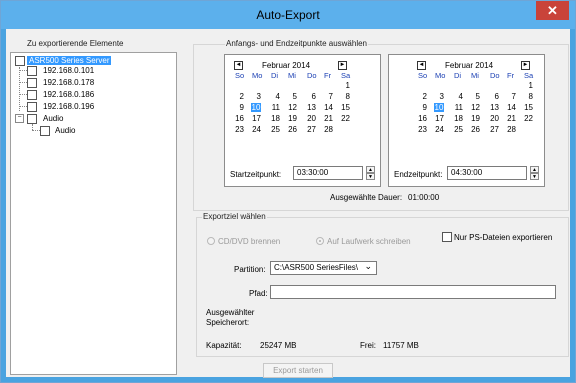 The height and width of the screenshot is (383, 576). I want to click on title-bar: Auto-Export ✕, so click(288, 15).